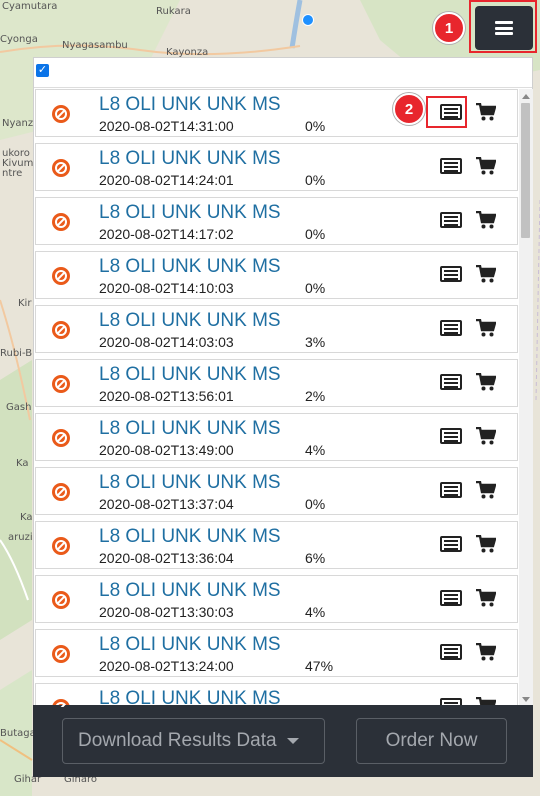 The image size is (540, 796). I want to click on step-marker-2: 2, so click(409, 109).